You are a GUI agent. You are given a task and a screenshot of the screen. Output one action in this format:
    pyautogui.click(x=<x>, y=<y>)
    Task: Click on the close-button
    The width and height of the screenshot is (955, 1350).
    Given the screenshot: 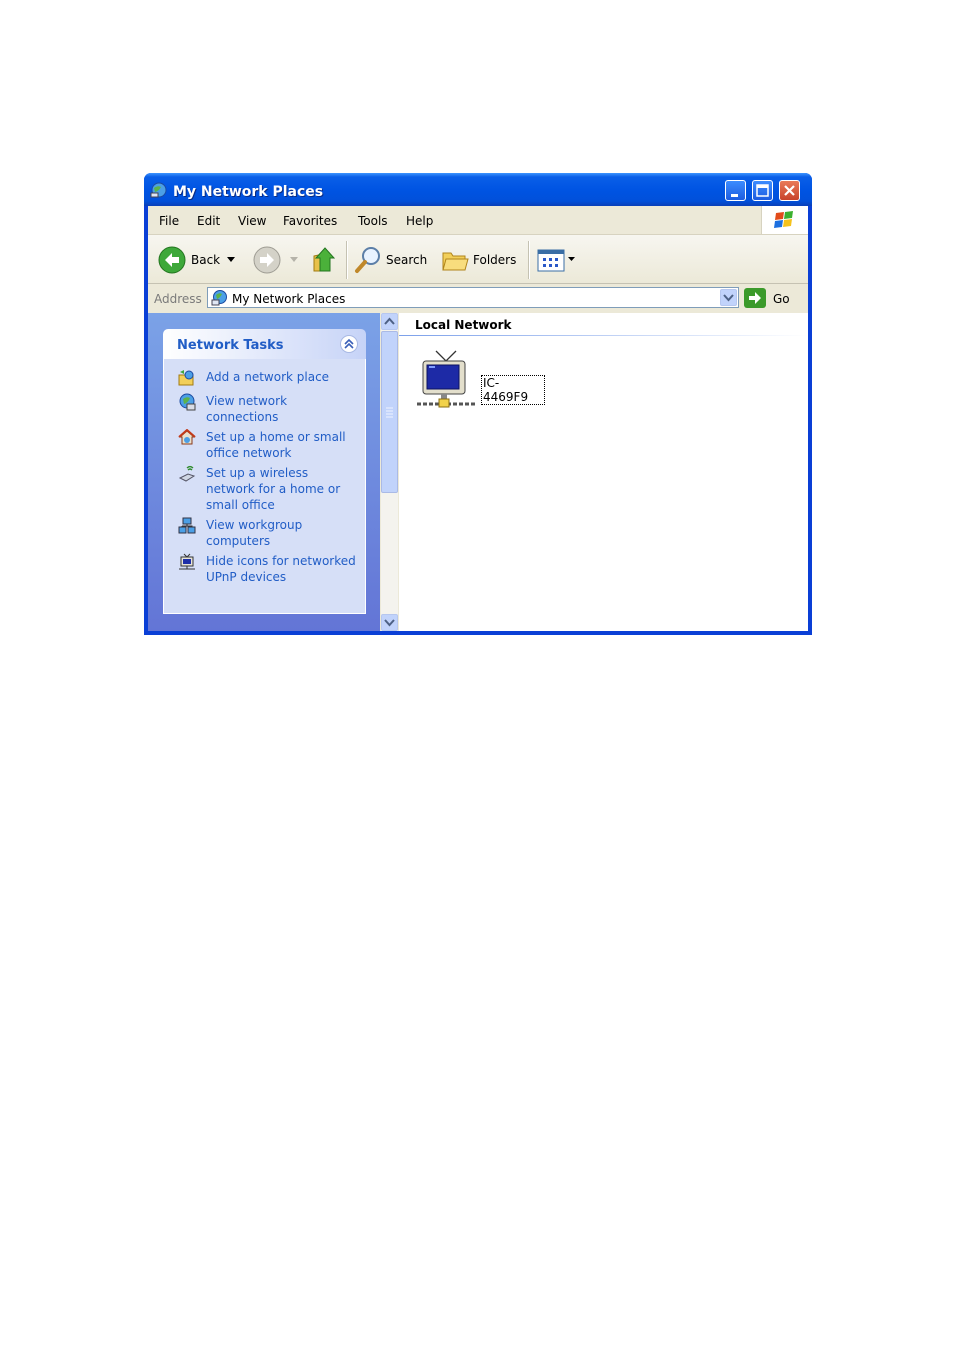 What is the action you would take?
    pyautogui.click(x=789, y=190)
    